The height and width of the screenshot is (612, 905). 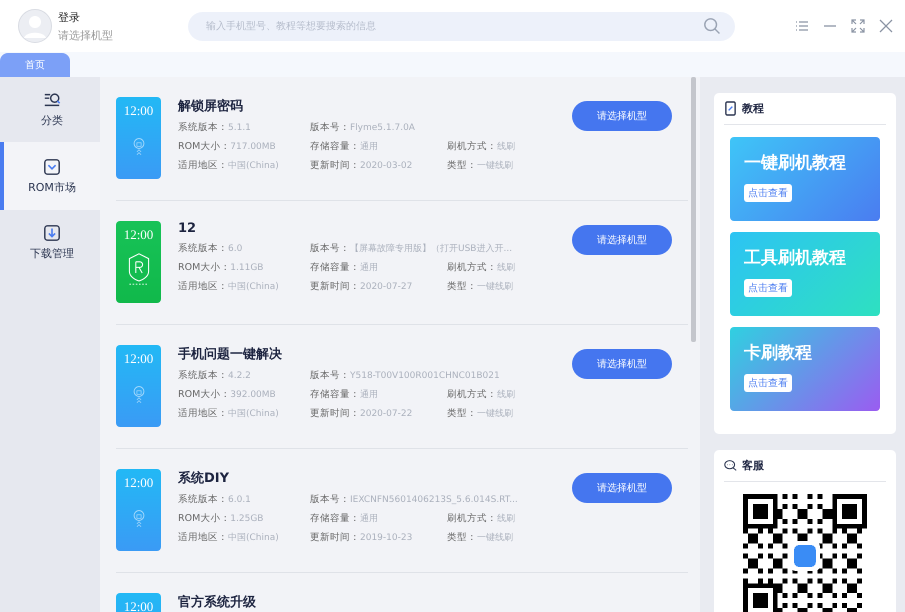 What do you see at coordinates (188, 228) in the screenshot?
I see `rom-title: 12` at bounding box center [188, 228].